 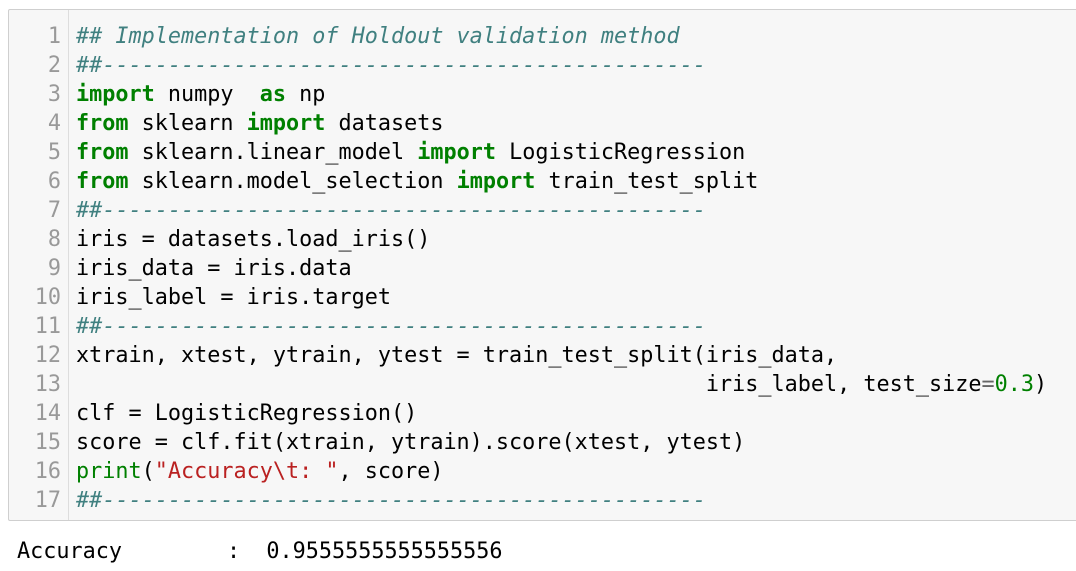 I want to click on code-text: iris_label = iris.target, so click(x=233, y=297).